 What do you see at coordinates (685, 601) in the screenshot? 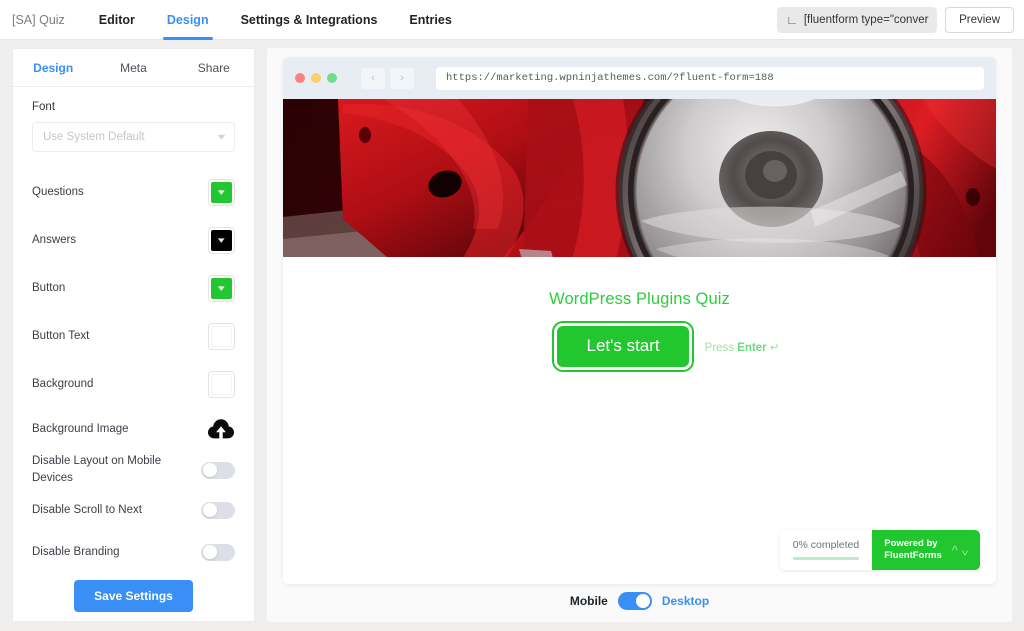
I see `label-desktop: Desktop` at bounding box center [685, 601].